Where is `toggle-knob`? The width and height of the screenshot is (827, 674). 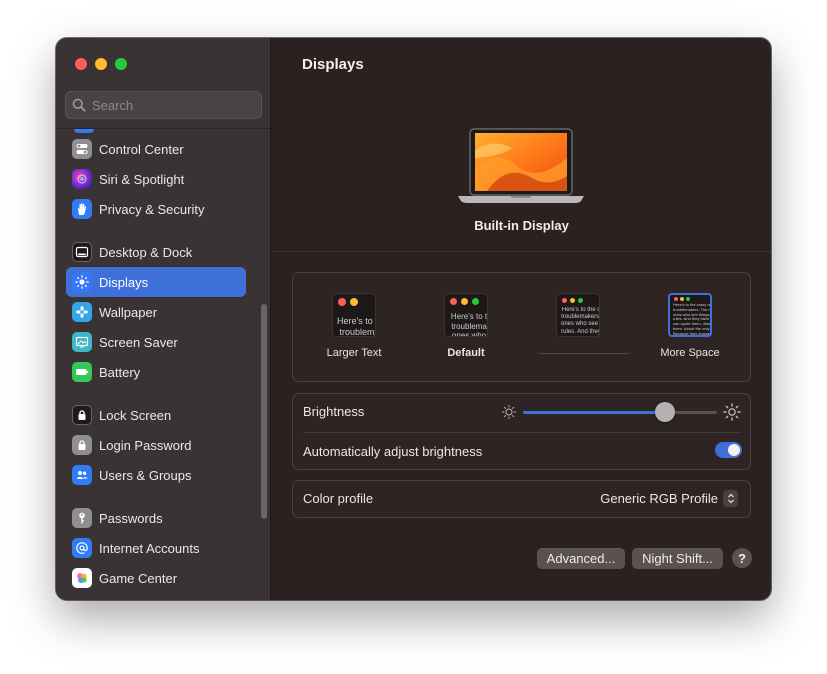
toggle-knob is located at coordinates (734, 450).